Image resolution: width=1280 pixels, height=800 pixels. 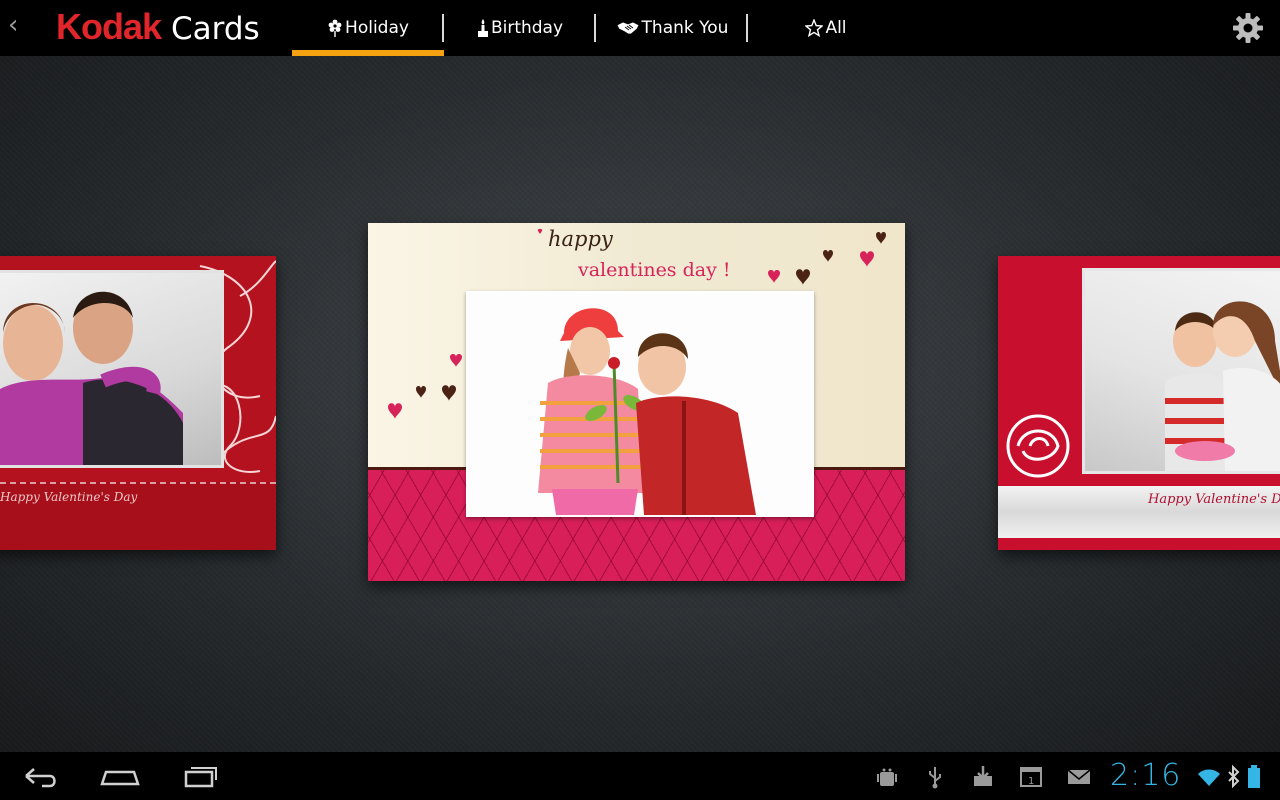 I want to click on children-photo, so click(x=640, y=404).